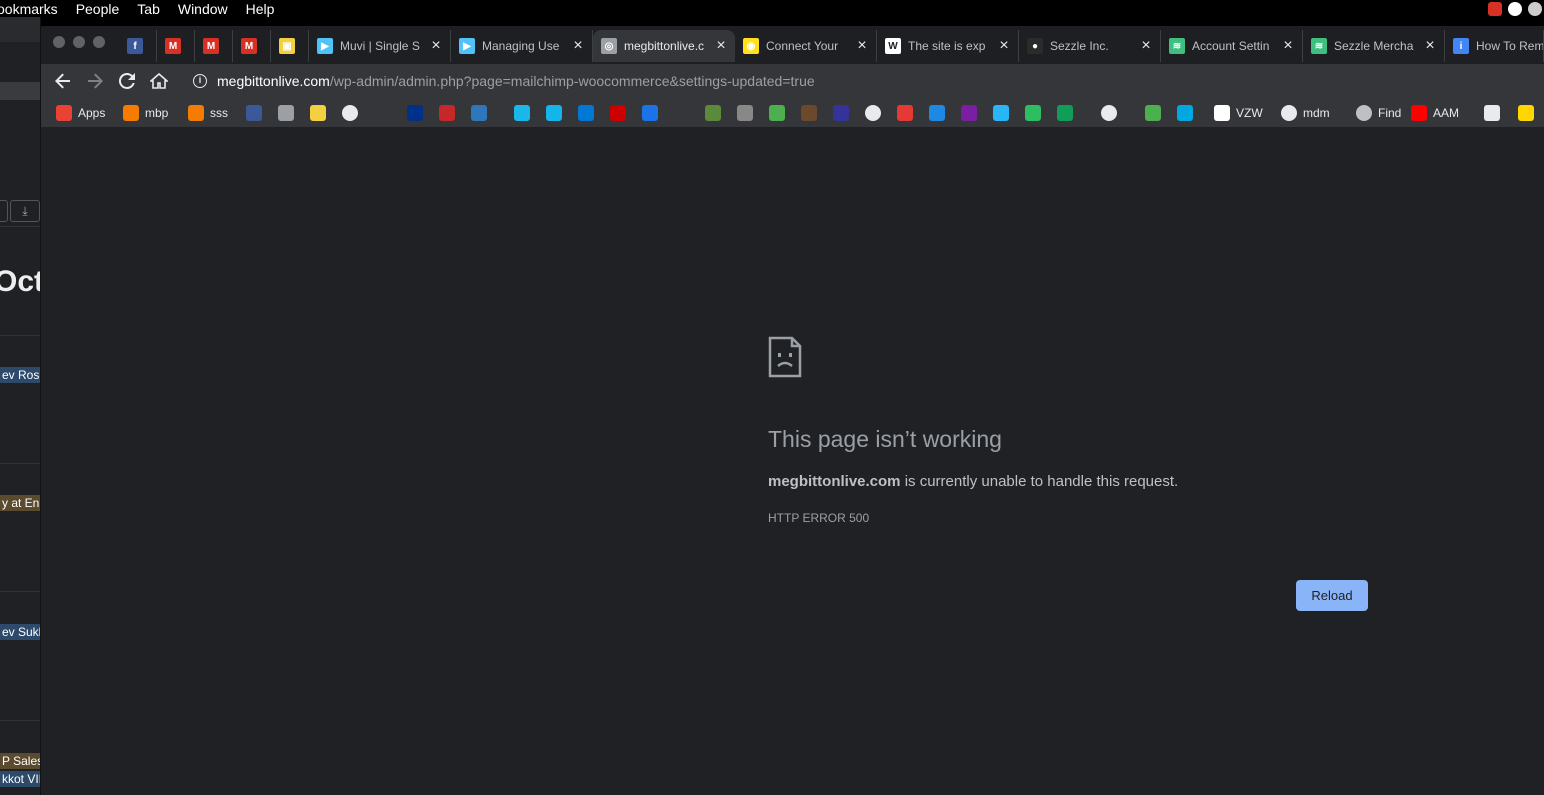 This screenshot has height=795, width=1544. What do you see at coordinates (1289, 113) in the screenshot?
I see `globe-icon` at bounding box center [1289, 113].